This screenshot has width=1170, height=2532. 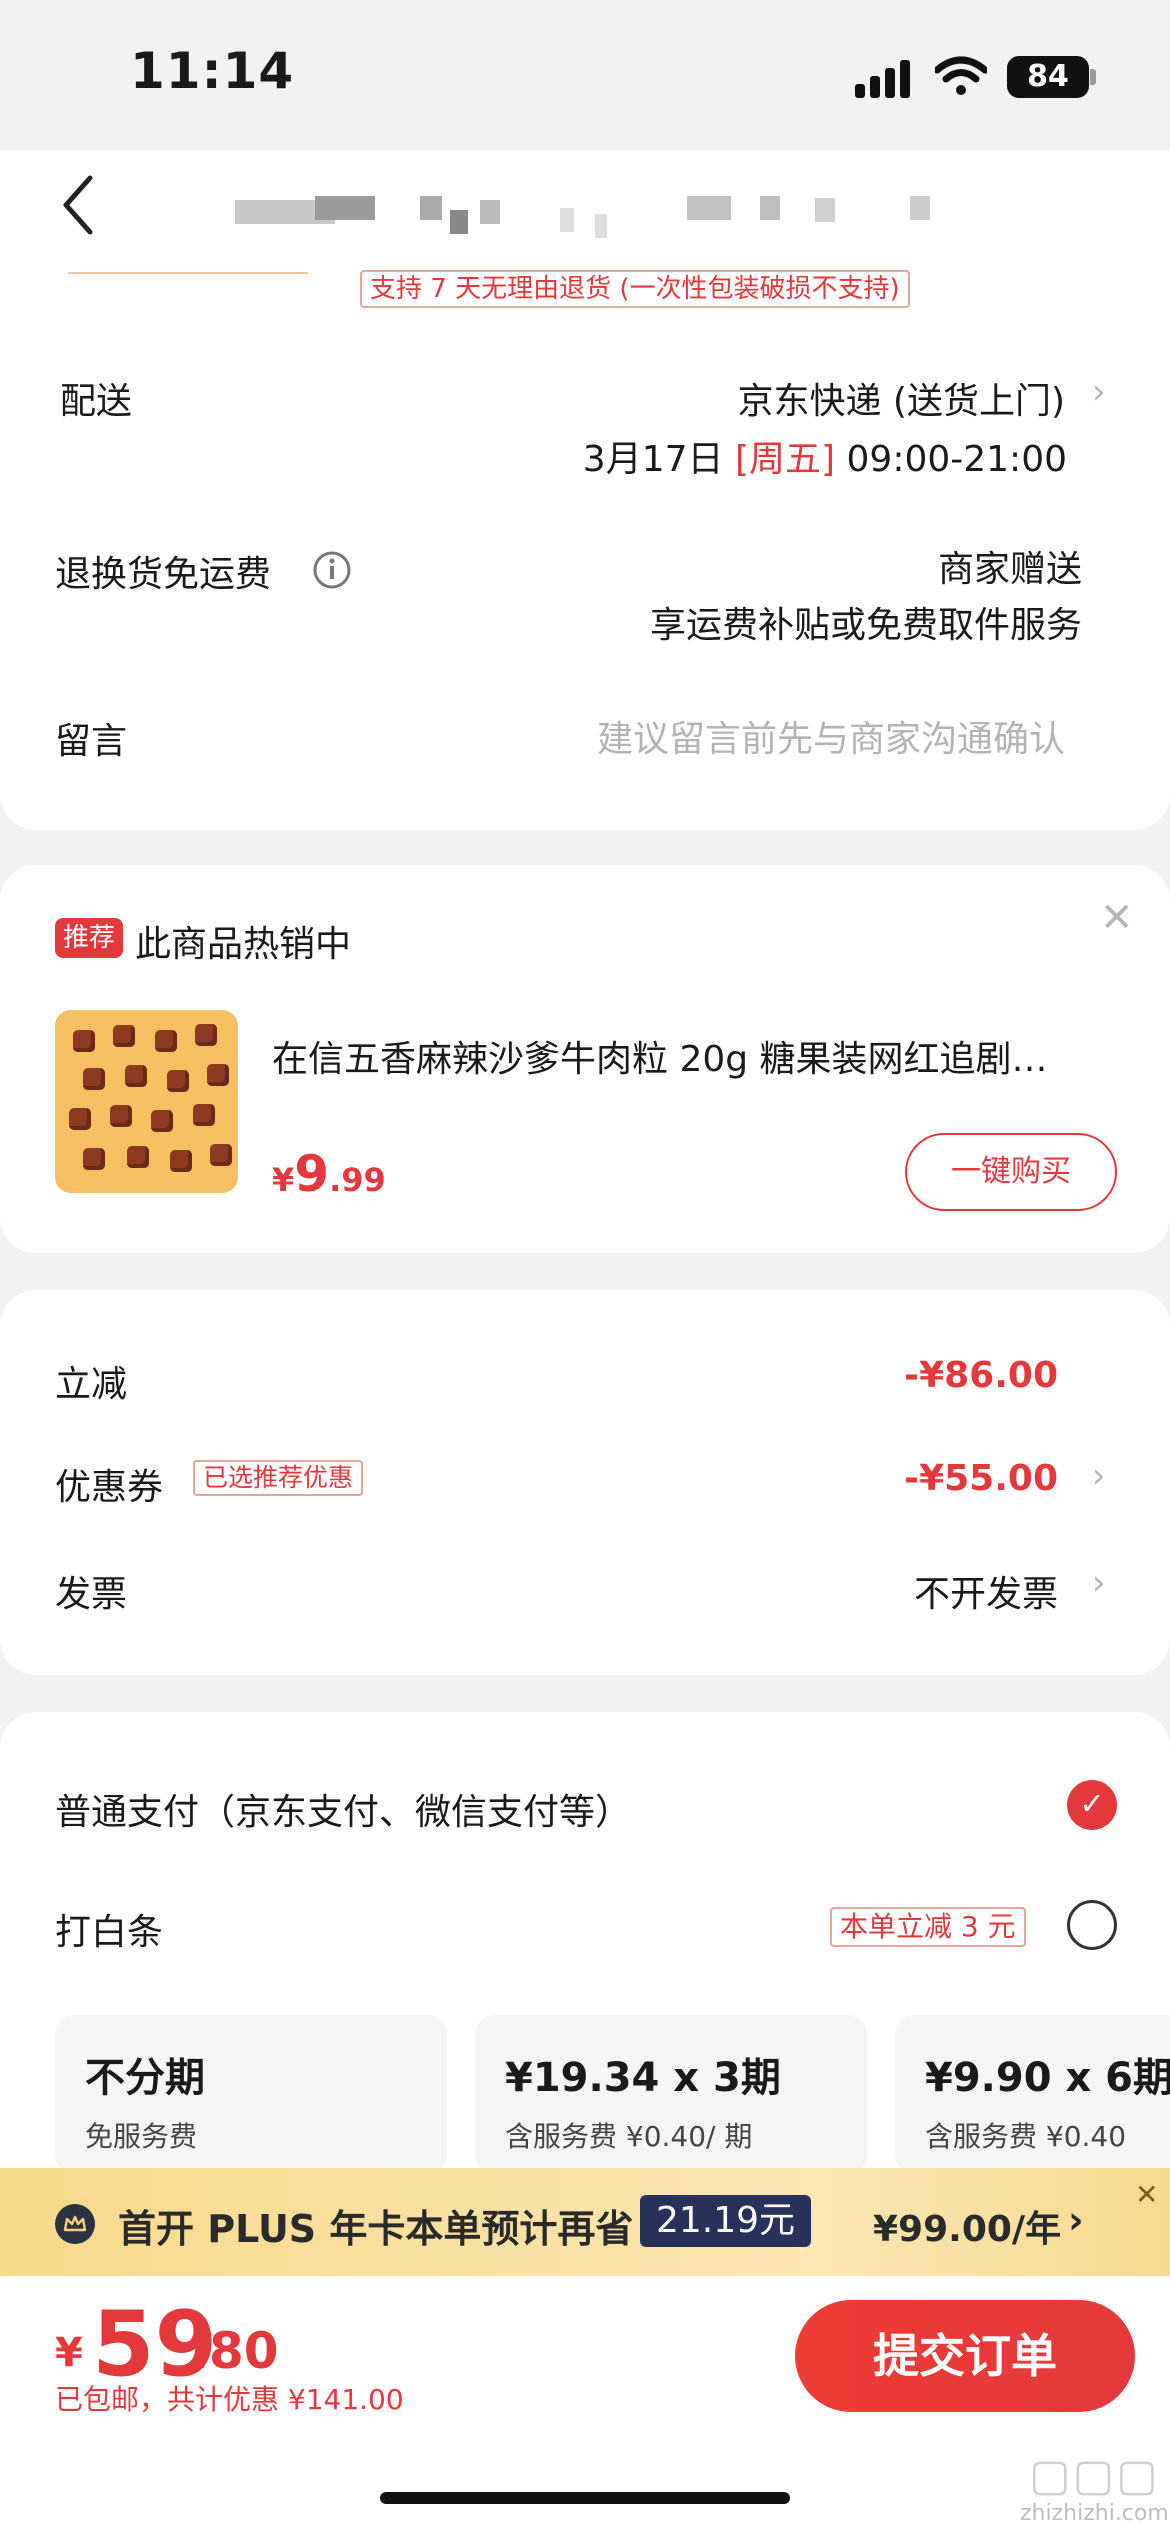 I want to click on price-int: 9, so click(x=312, y=1174).